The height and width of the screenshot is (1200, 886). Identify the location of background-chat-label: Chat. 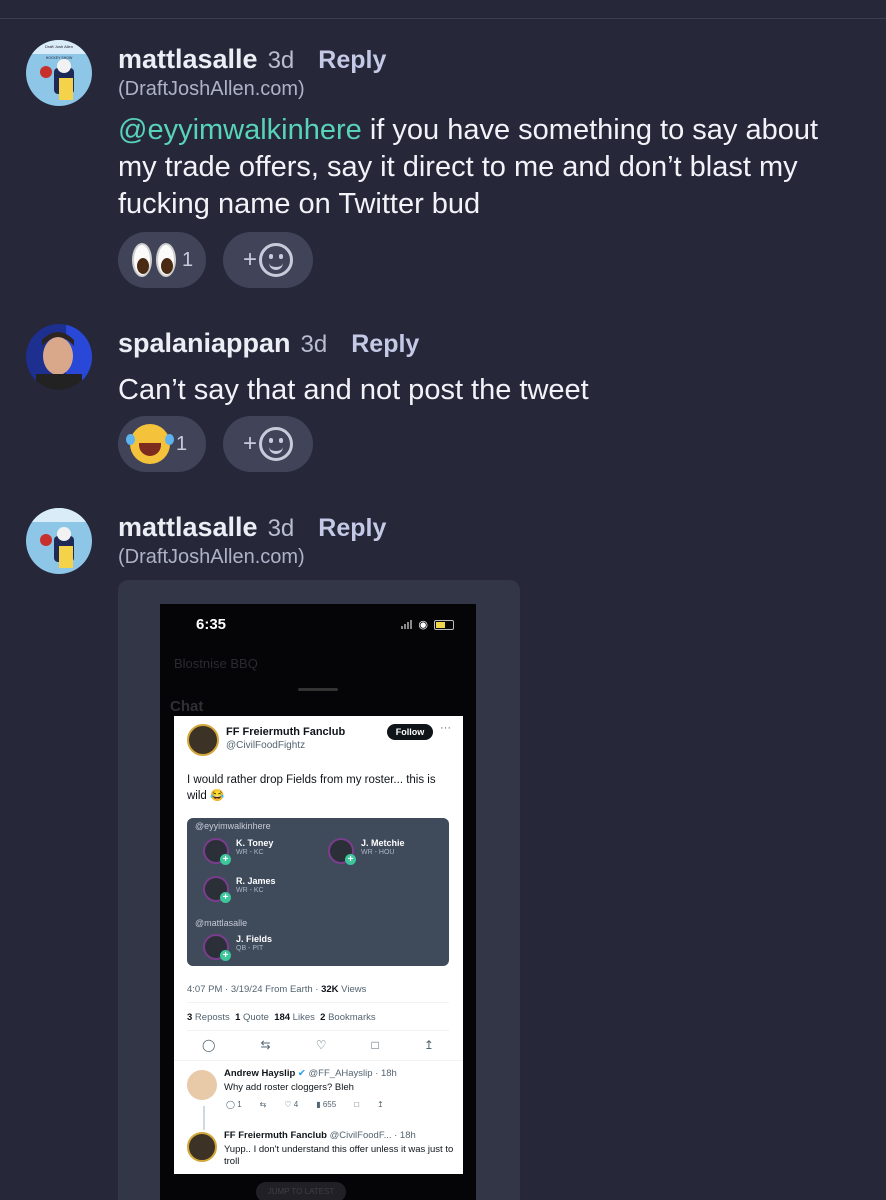
(187, 706).